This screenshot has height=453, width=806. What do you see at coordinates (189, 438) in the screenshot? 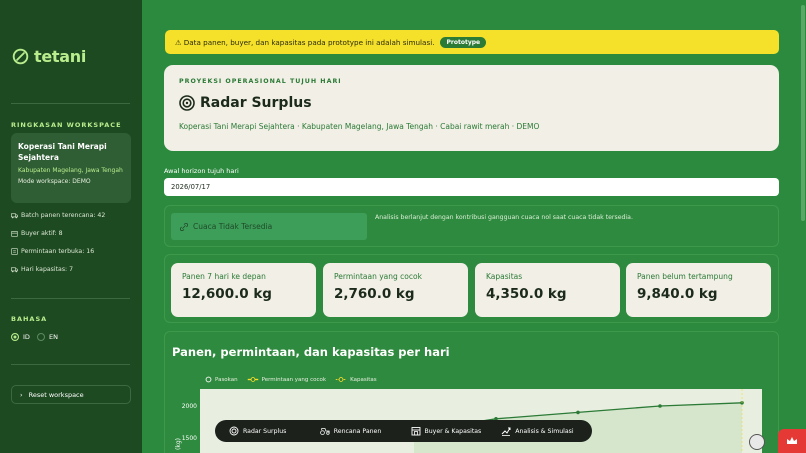
I see `y-tick-label: 1500` at bounding box center [189, 438].